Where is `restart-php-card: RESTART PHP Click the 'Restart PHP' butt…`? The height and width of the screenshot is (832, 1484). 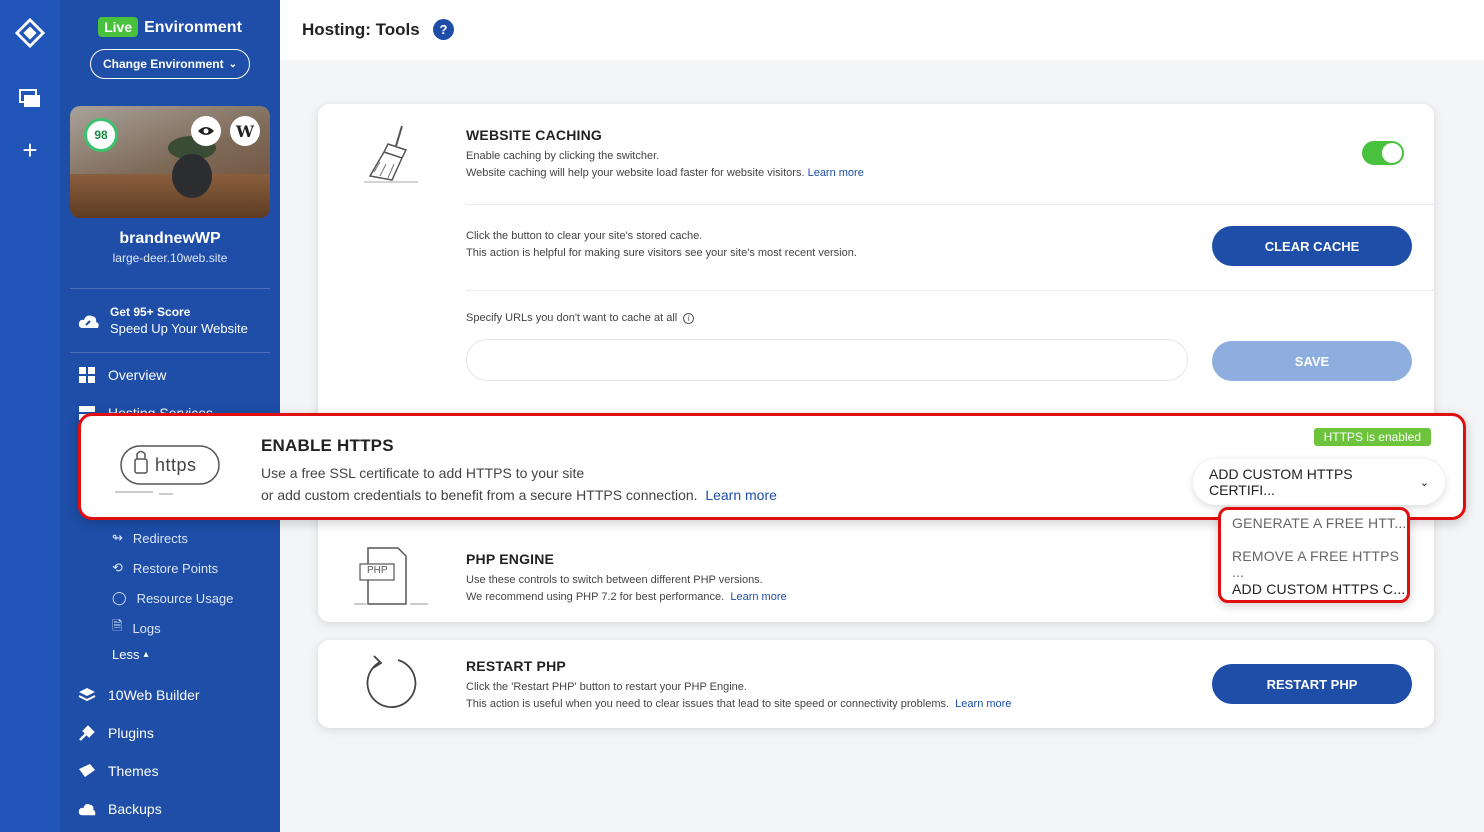
restart-php-card: RESTART PHP Click the 'Restart PHP' butt… is located at coordinates (876, 684).